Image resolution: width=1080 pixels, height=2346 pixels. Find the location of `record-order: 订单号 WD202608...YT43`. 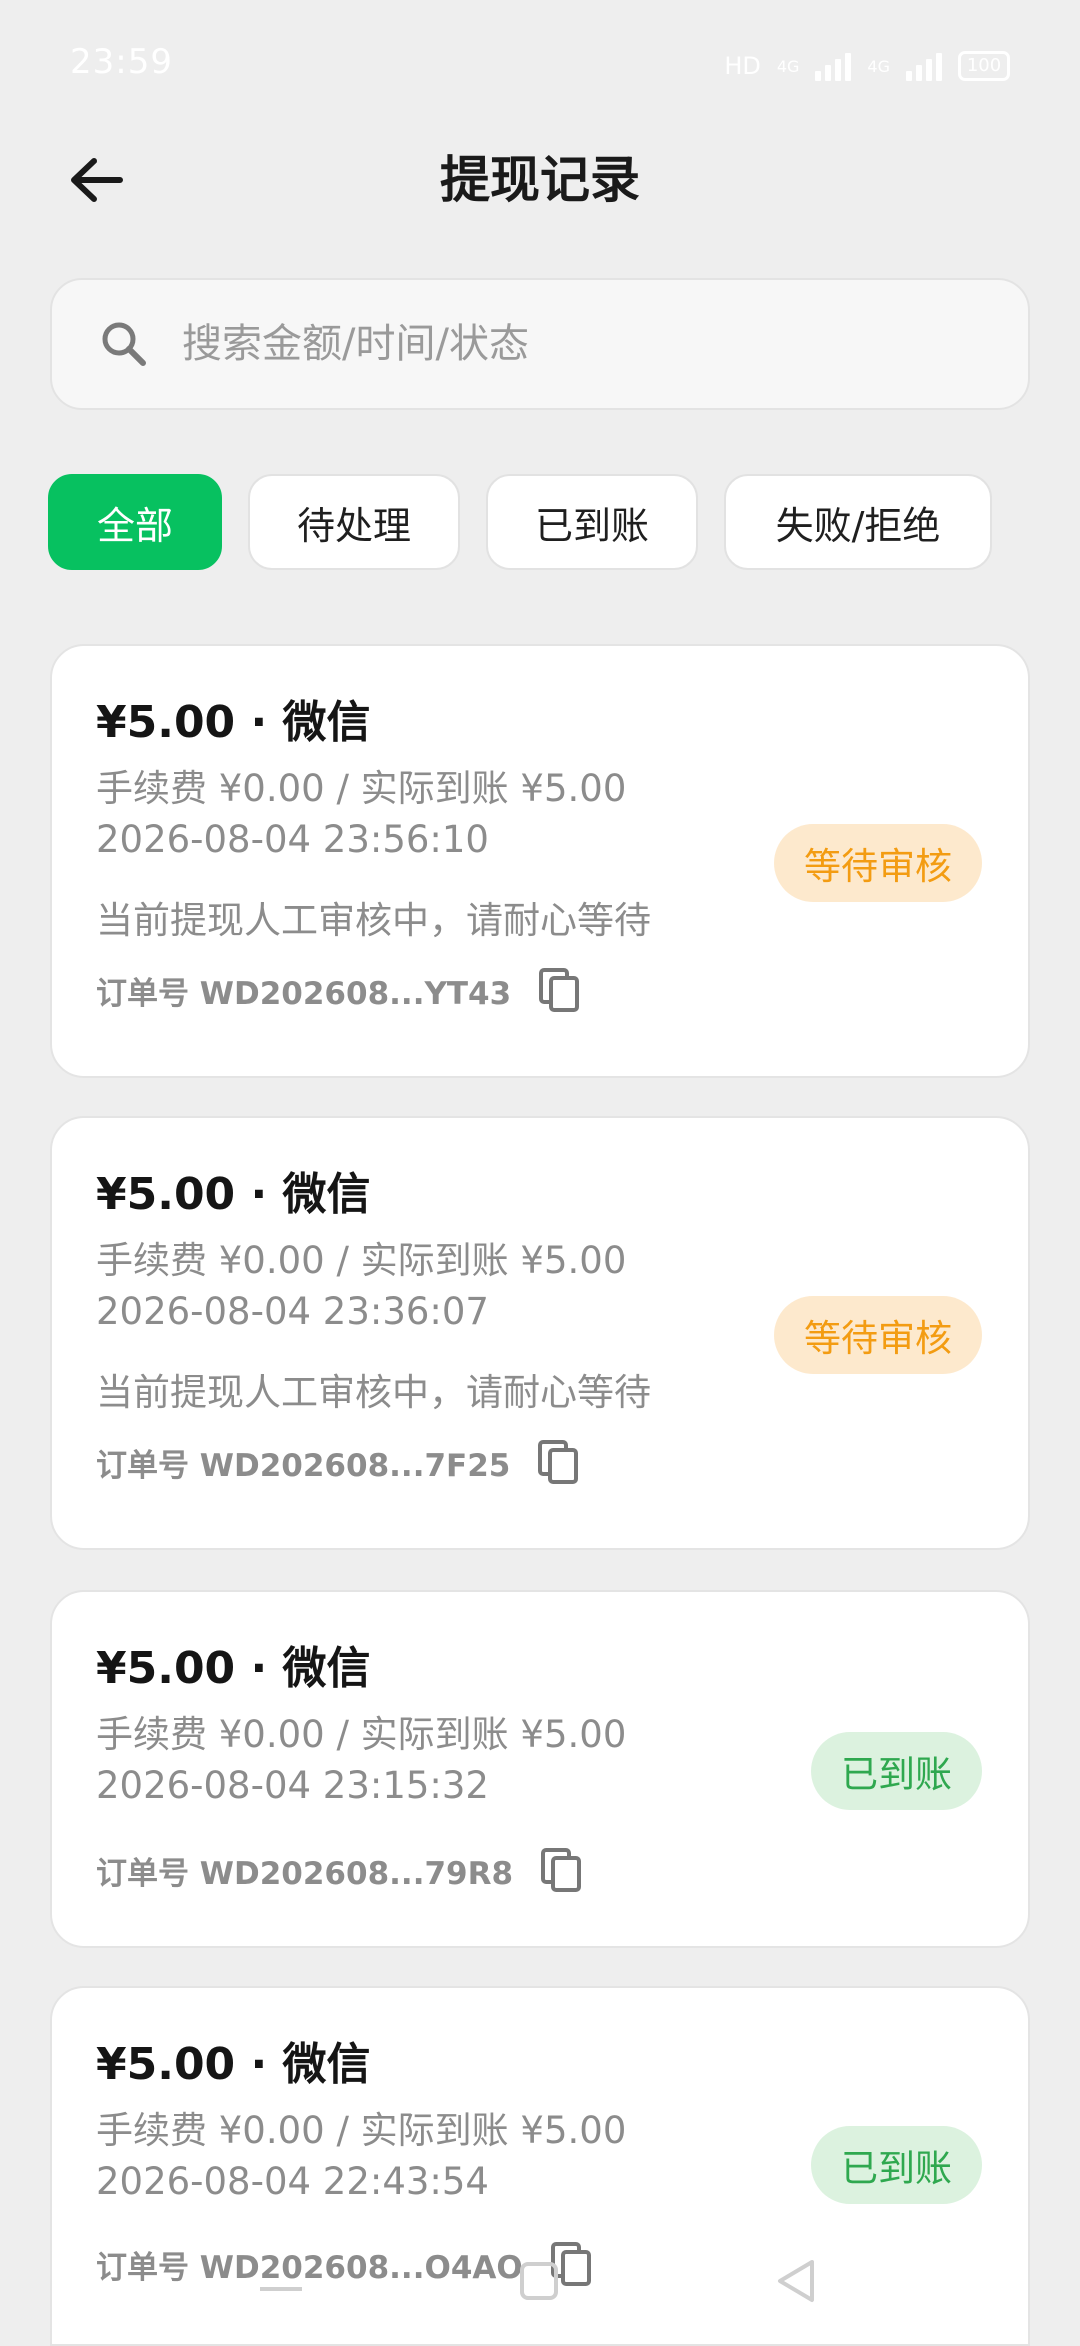

record-order: 订单号 WD202608...YT43 is located at coordinates (339, 990).